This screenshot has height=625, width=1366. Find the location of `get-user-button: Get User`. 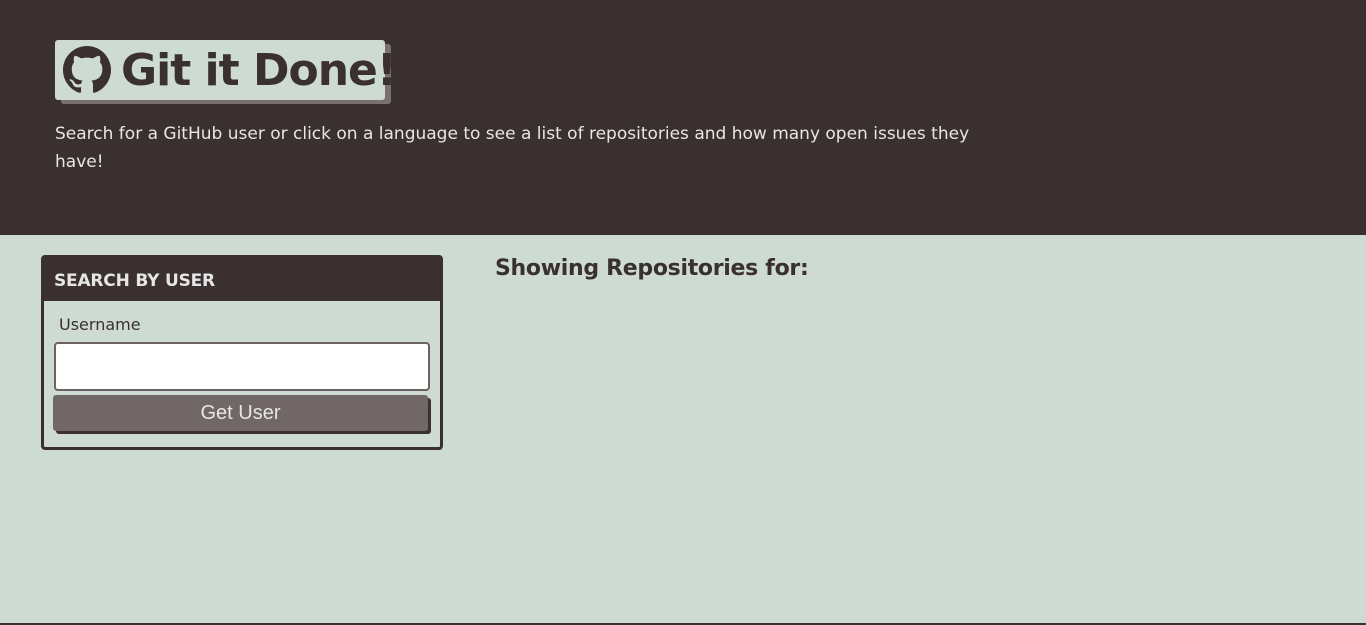

get-user-button: Get User is located at coordinates (240, 413).